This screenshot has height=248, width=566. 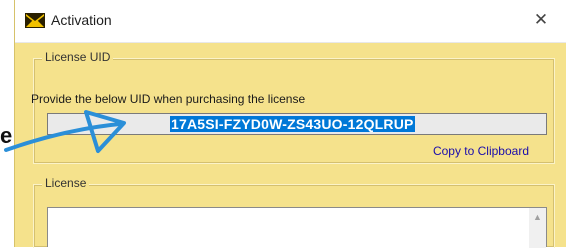 I want to click on copy-to-clipboard-link: Copy to Clipboard, so click(x=481, y=151).